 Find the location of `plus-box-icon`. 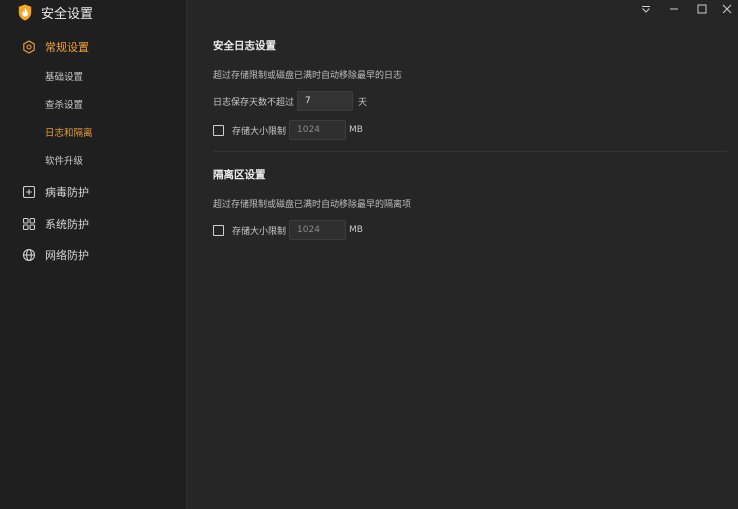

plus-box-icon is located at coordinates (29, 192).